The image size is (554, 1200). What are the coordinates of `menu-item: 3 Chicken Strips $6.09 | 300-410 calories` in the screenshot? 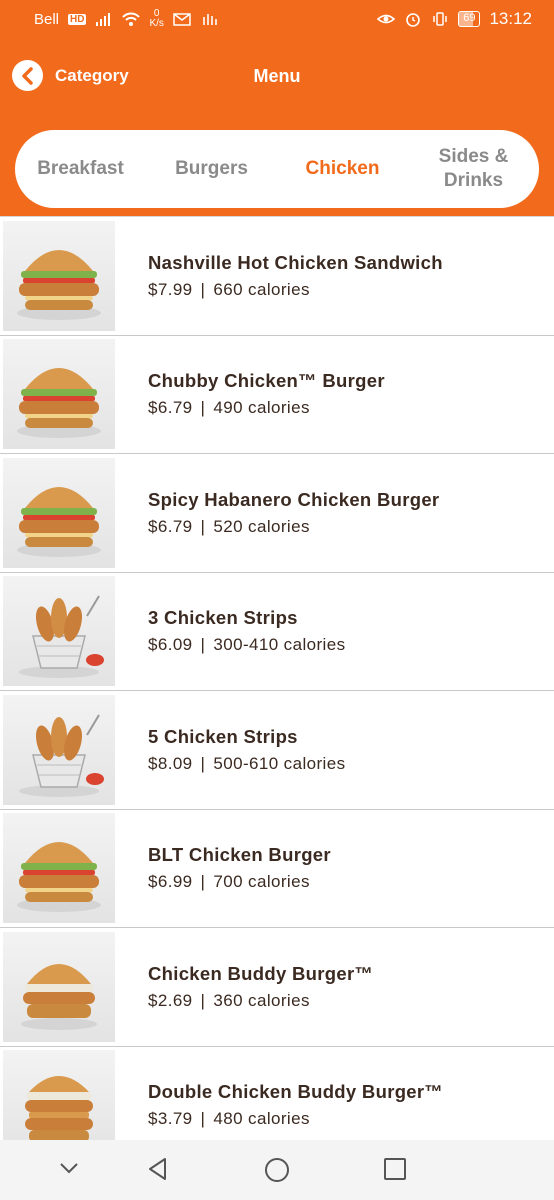 It's located at (277, 631).